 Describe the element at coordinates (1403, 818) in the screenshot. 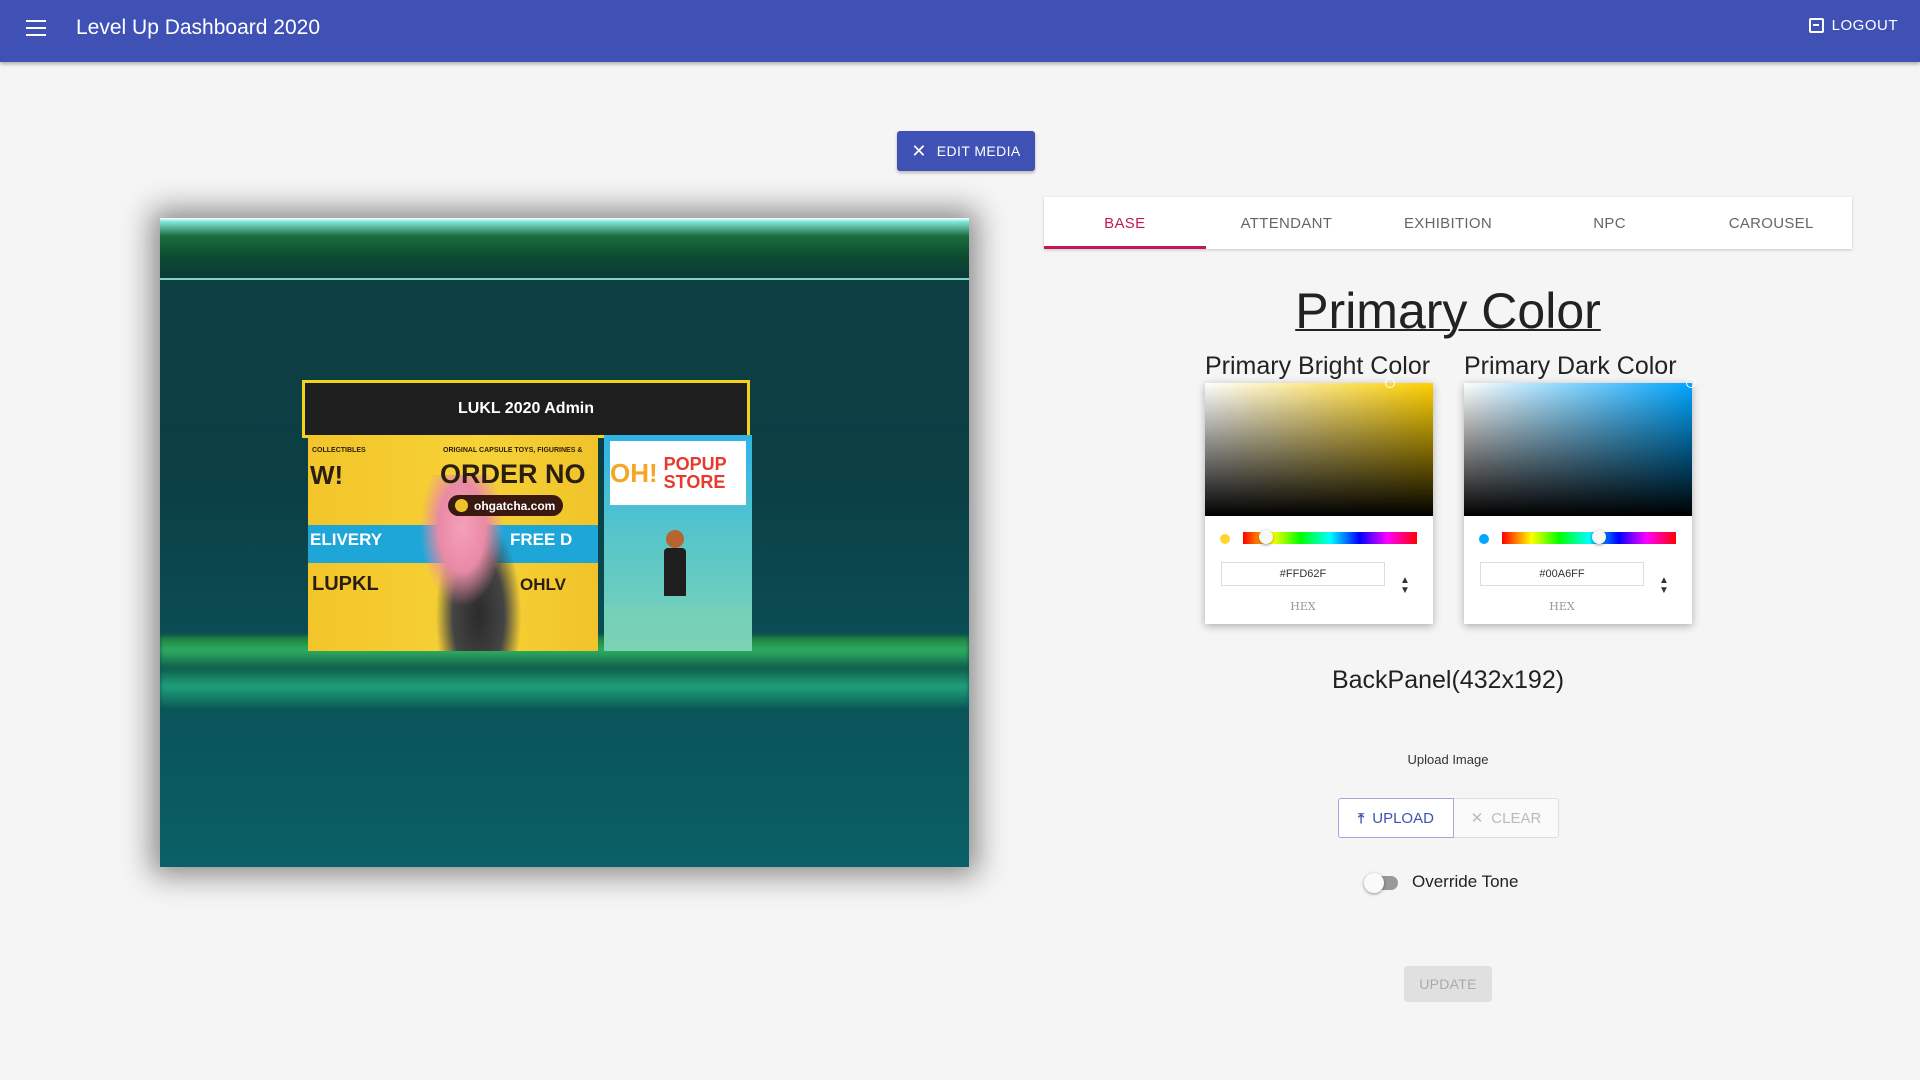

I see `upload-label: UPLOAD` at that location.